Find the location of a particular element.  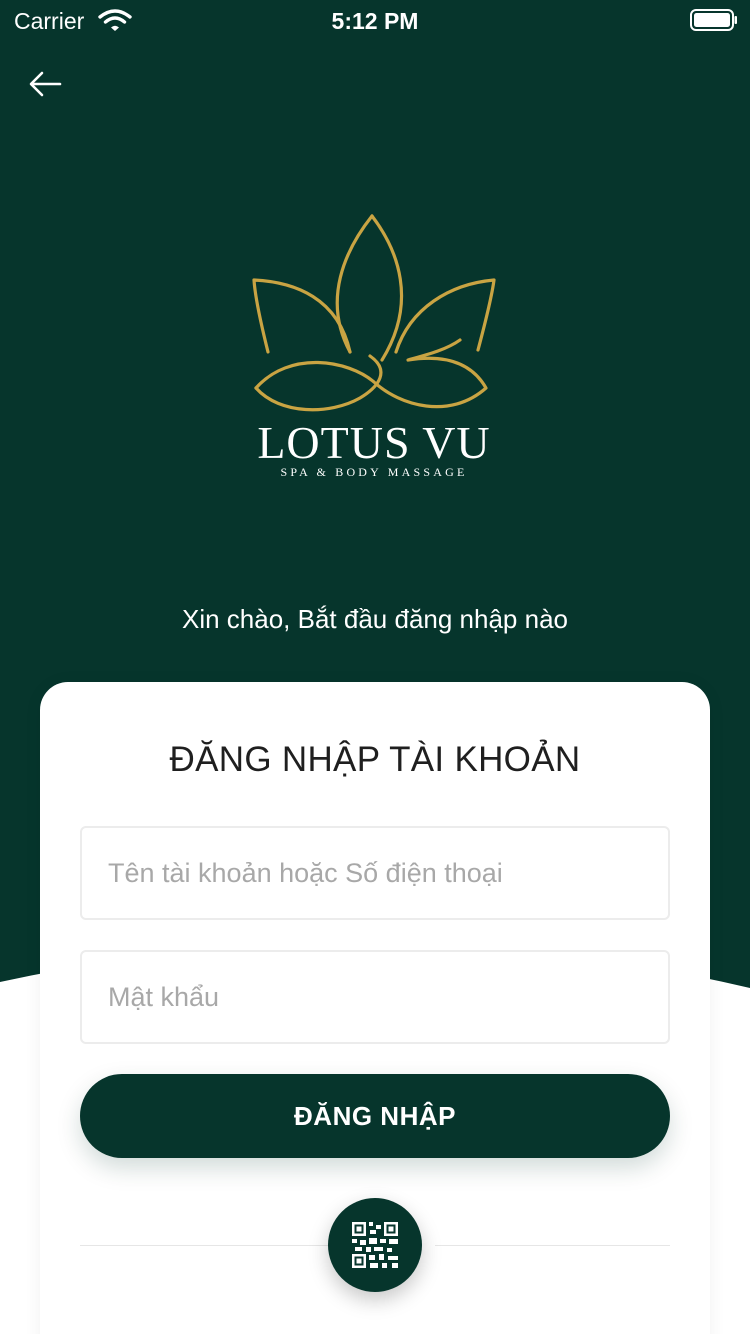

username-input is located at coordinates (375, 873).